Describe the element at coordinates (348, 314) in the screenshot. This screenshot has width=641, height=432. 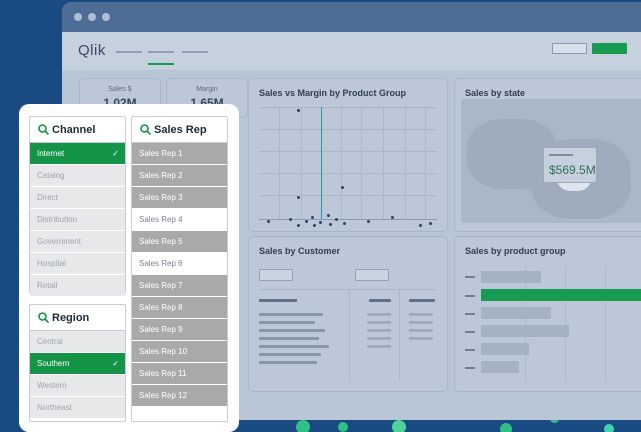
I see `customer-table-card: Sales by Customer` at that location.